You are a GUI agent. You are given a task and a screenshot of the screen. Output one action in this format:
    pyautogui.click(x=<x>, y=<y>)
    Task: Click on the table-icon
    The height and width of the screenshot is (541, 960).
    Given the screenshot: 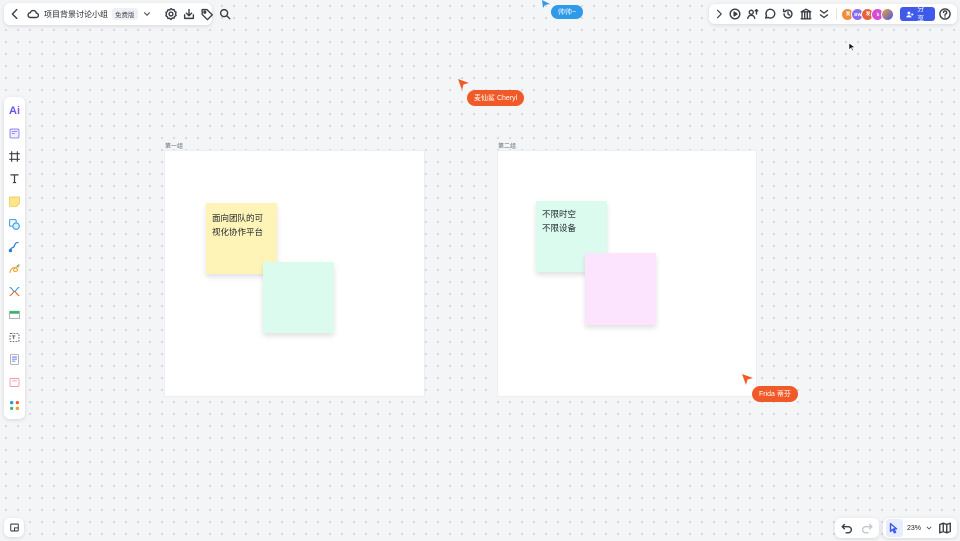 What is the action you would take?
    pyautogui.click(x=14, y=315)
    